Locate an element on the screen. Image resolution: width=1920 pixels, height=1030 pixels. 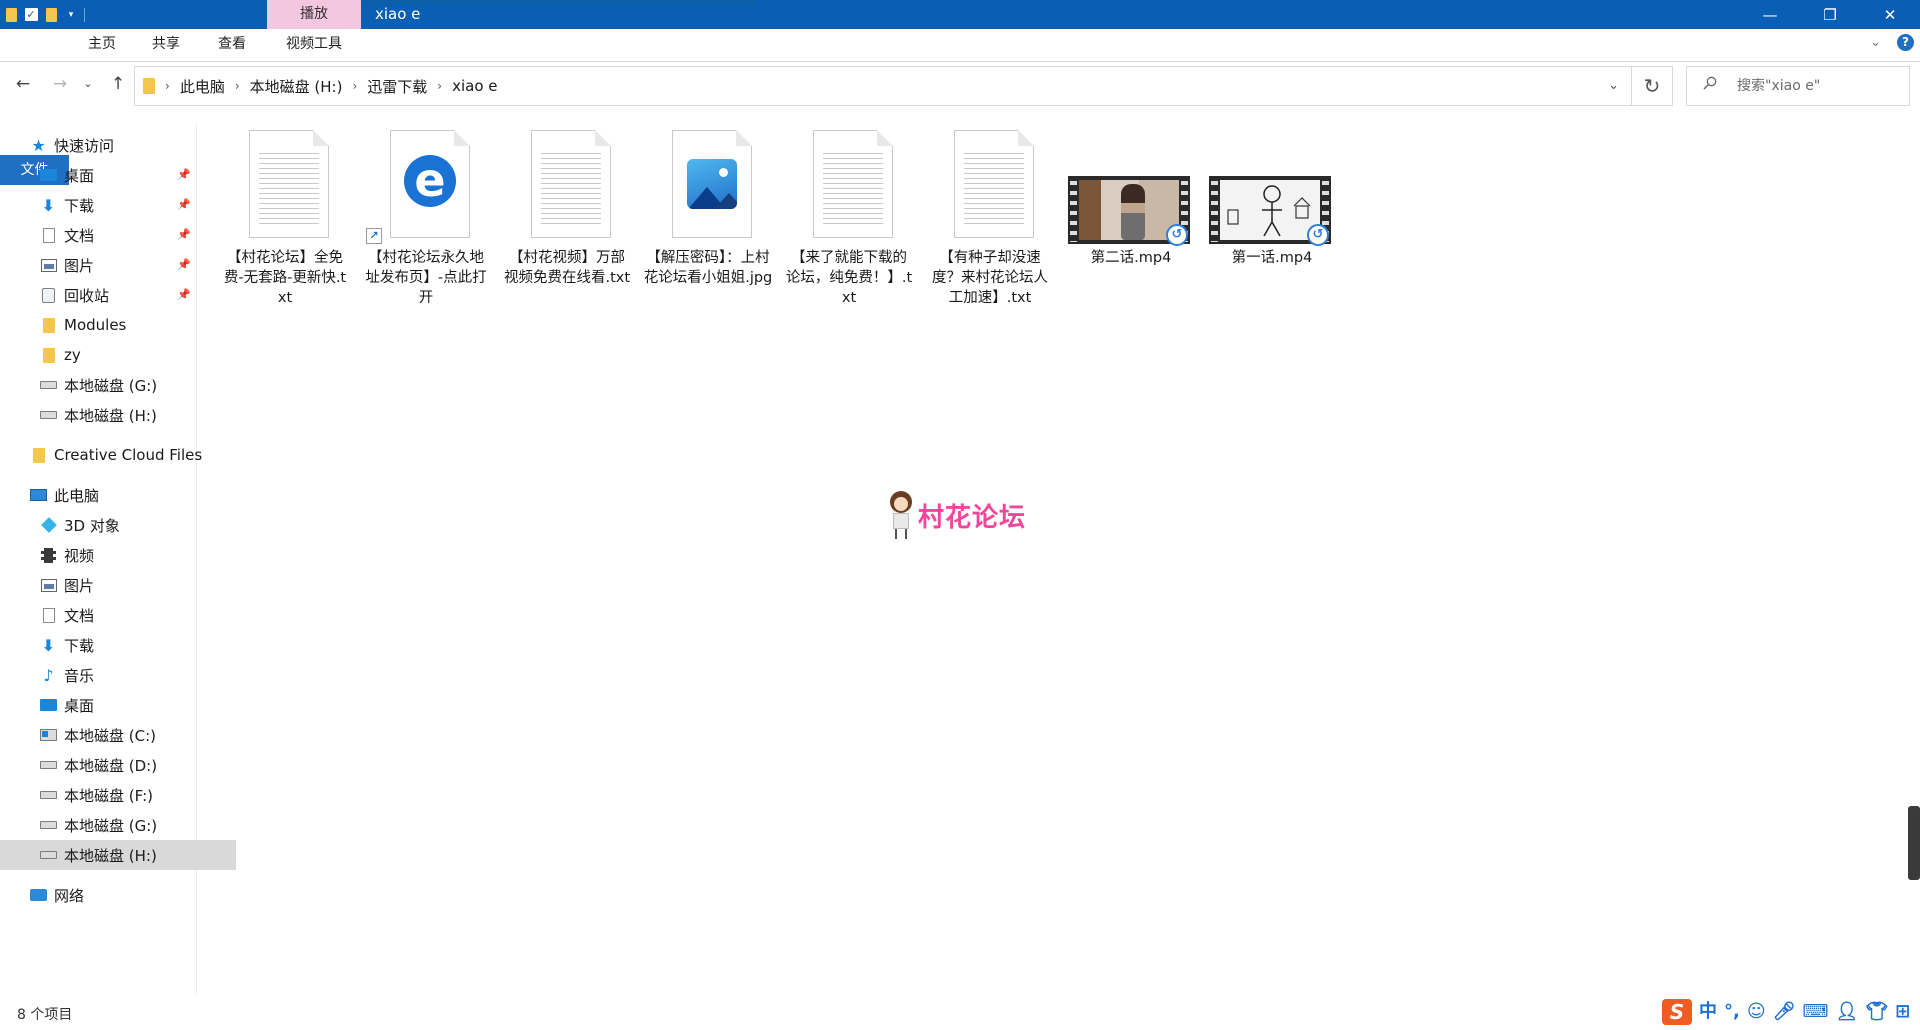
sidebar-item-drive-g: 本地磁盘 (G:) is located at coordinates (118, 825).